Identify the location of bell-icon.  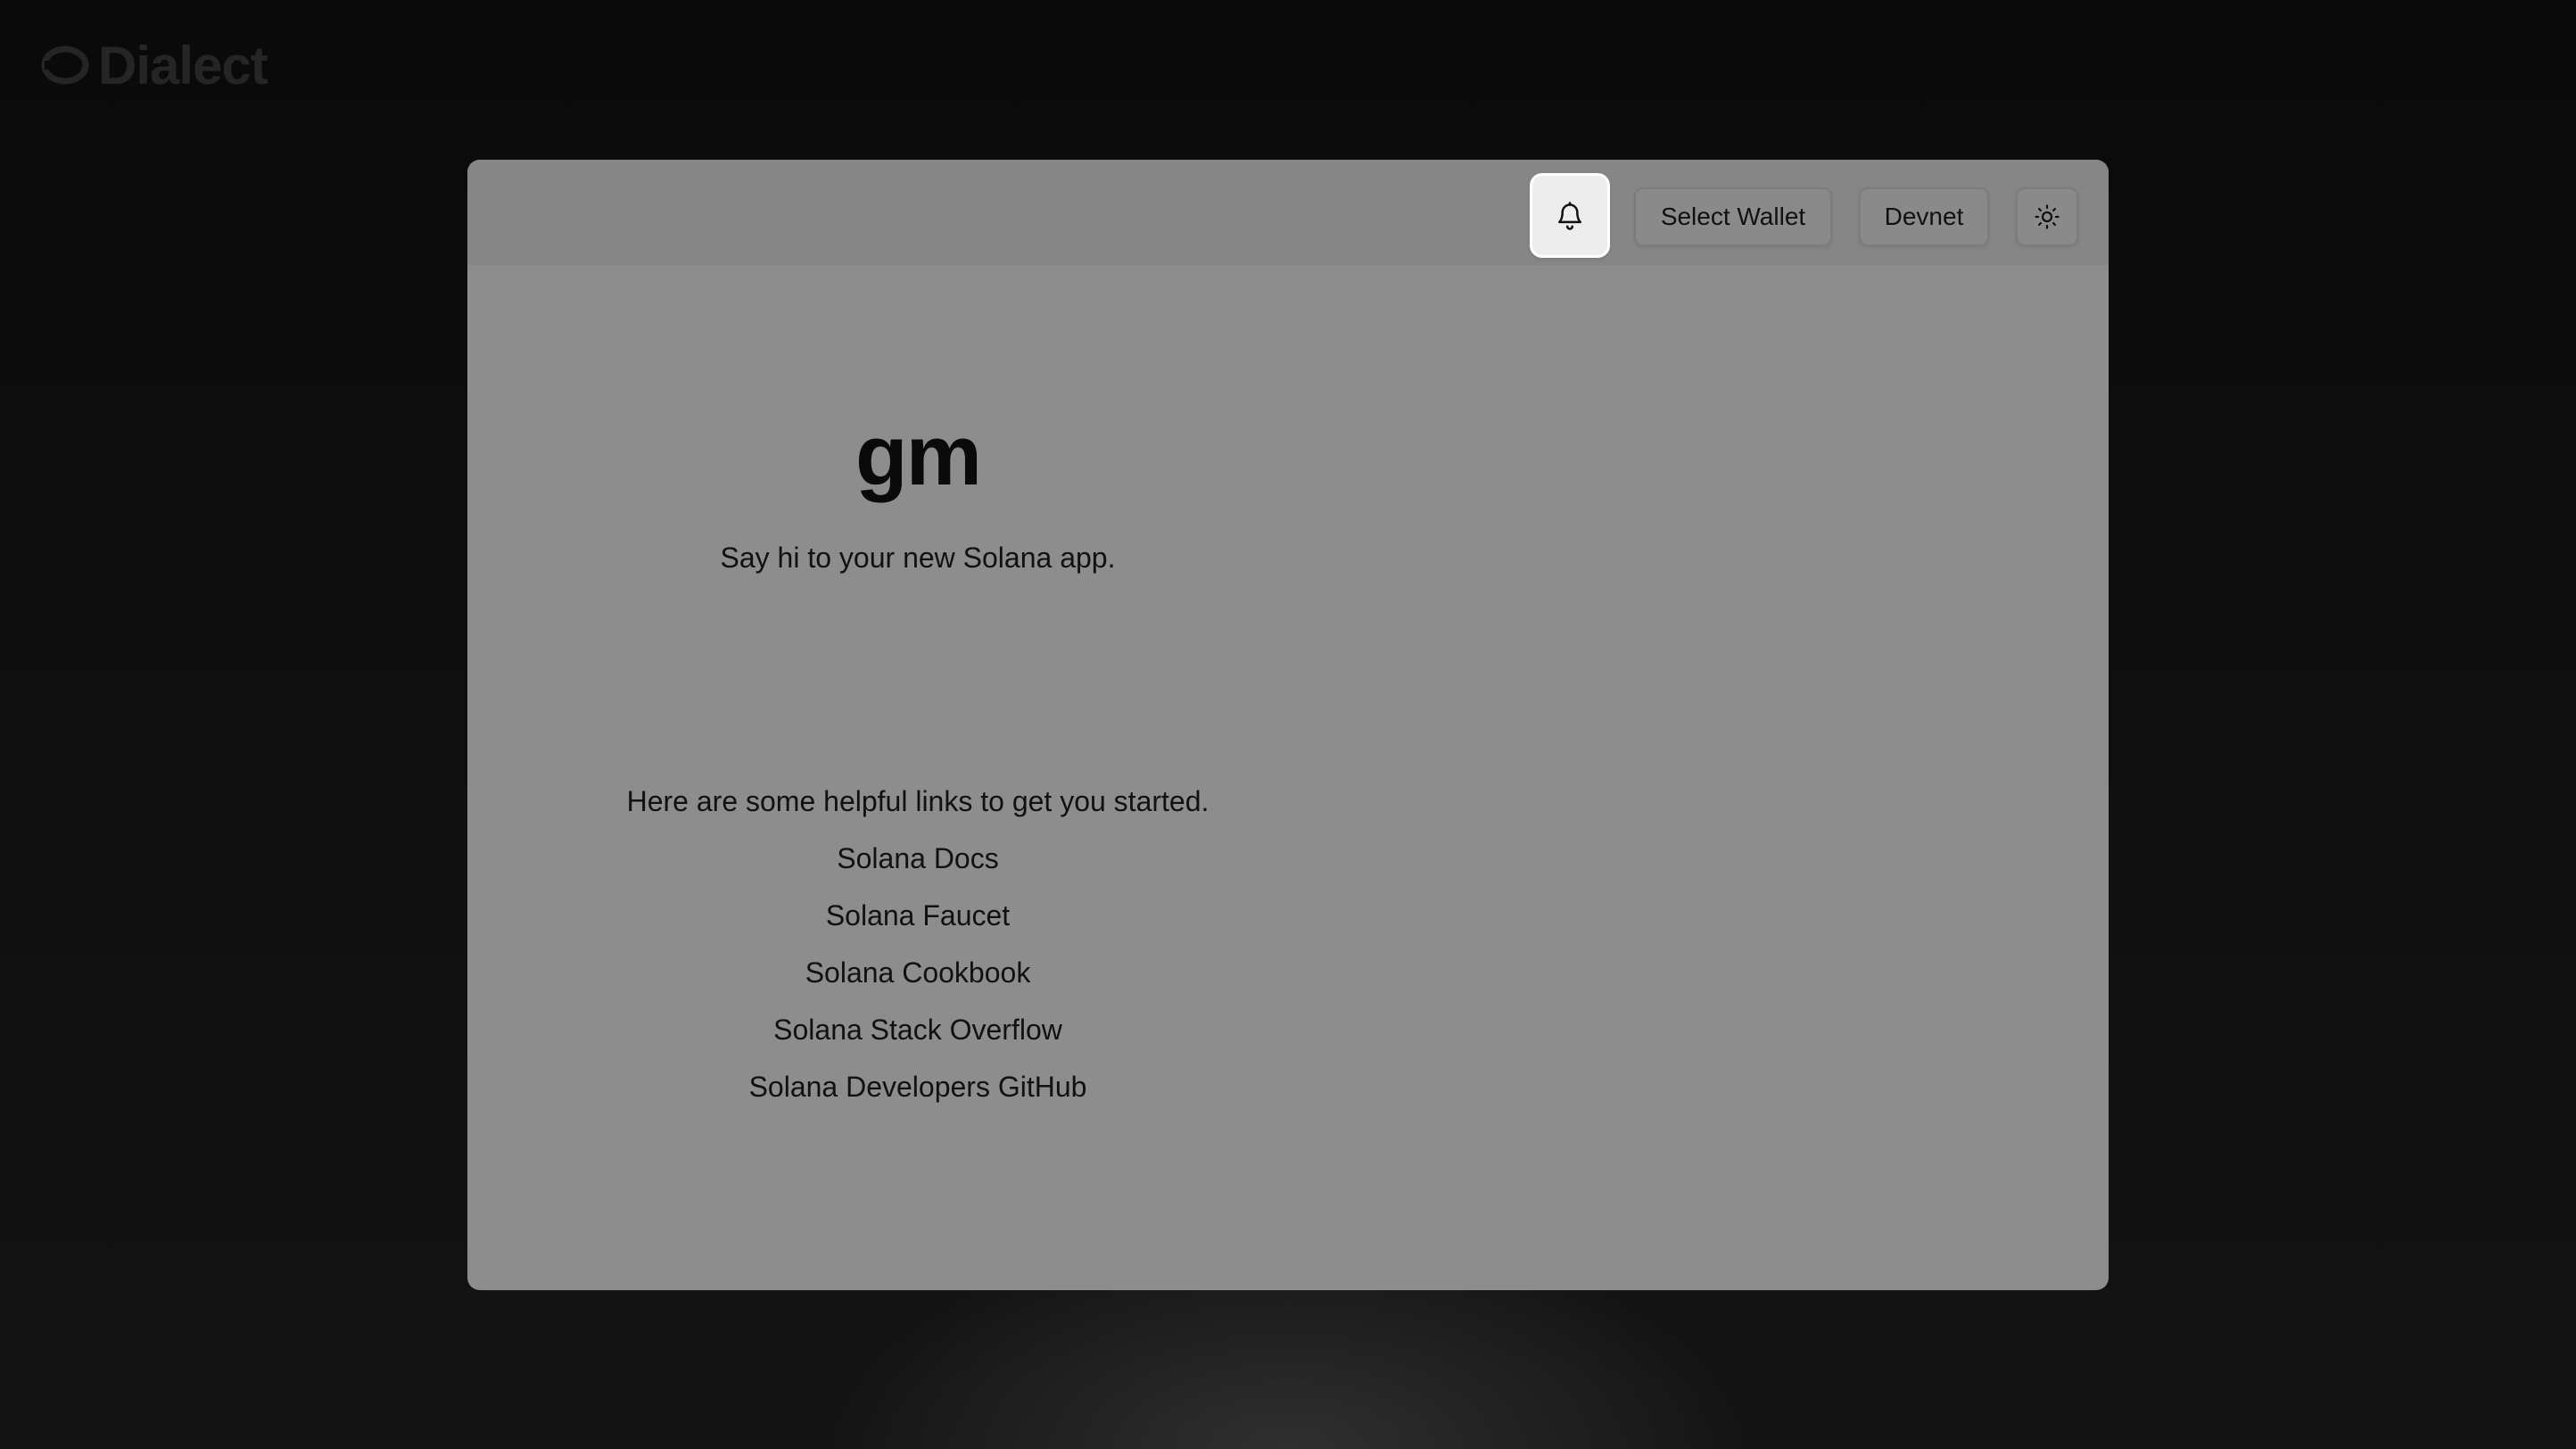
(1570, 216).